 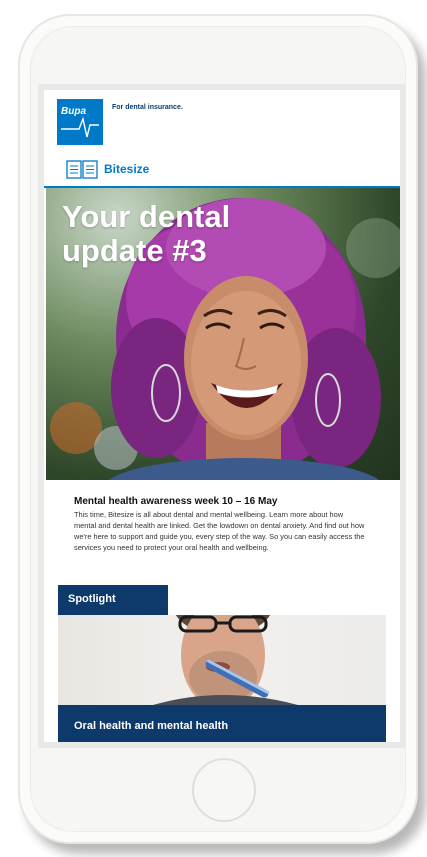 I want to click on hero-title: Your dental update #3, so click(x=146, y=233).